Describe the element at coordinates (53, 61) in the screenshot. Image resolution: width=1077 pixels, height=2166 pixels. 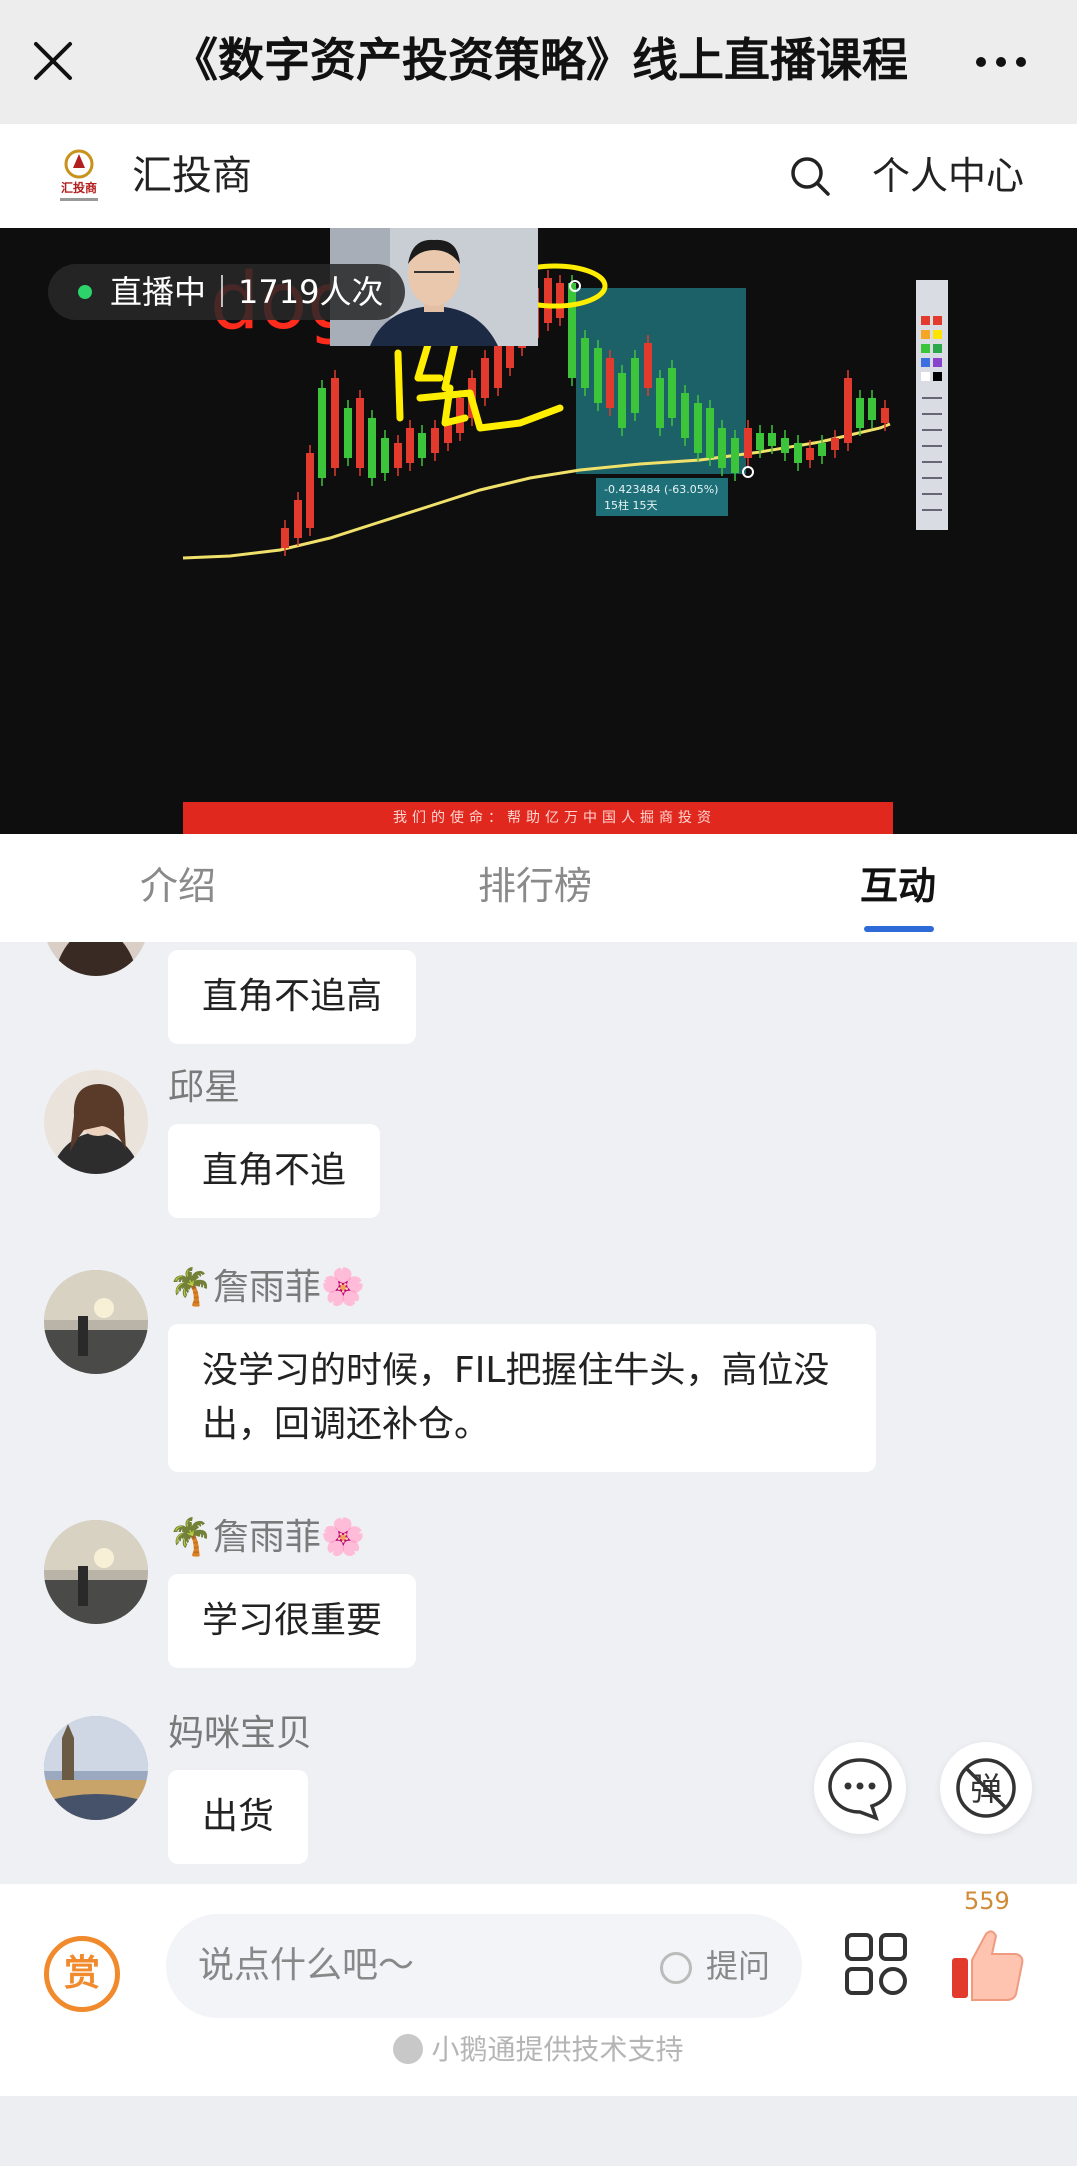
I see `close-icon` at that location.